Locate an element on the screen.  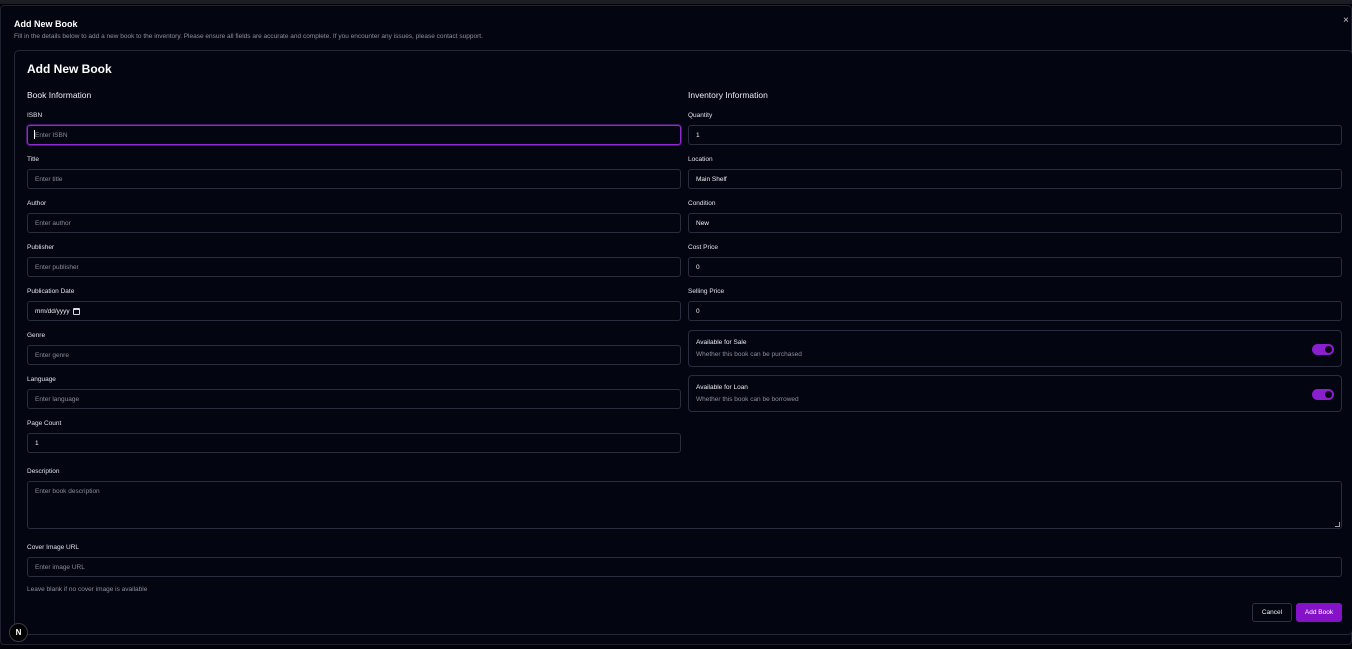
publisher-label: Publisher is located at coordinates (41, 247).